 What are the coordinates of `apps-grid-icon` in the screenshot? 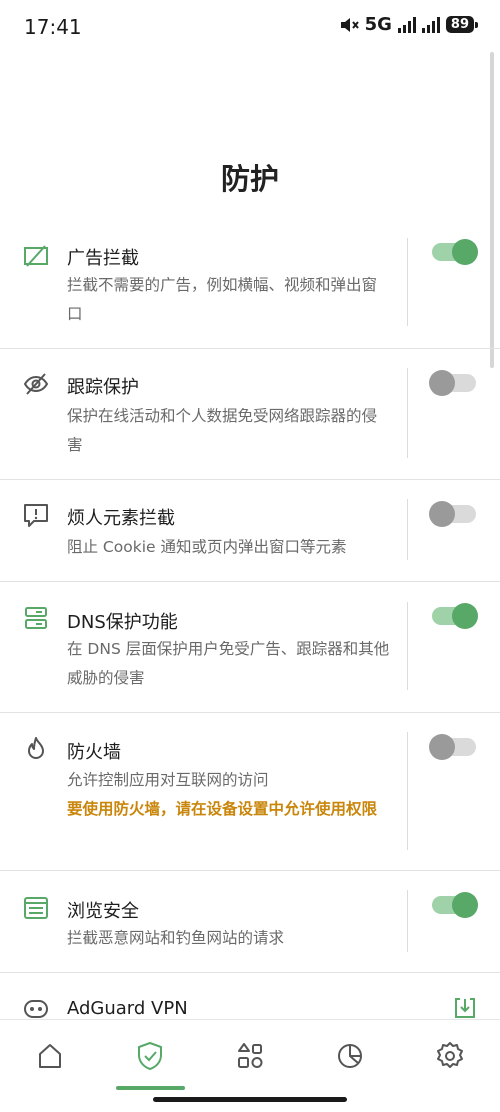 It's located at (250, 1056).